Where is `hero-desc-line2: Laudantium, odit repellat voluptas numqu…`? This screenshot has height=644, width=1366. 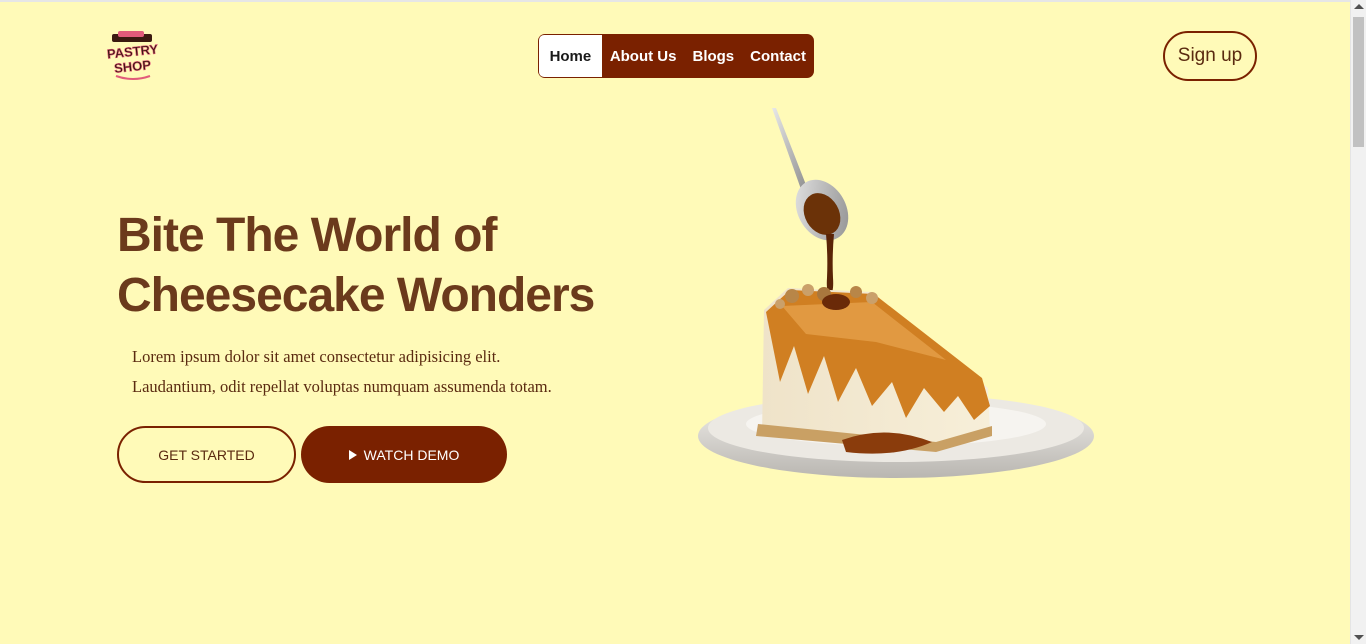
hero-desc-line2: Laudantium, odit repellat voluptas numqu… is located at coordinates (342, 386).